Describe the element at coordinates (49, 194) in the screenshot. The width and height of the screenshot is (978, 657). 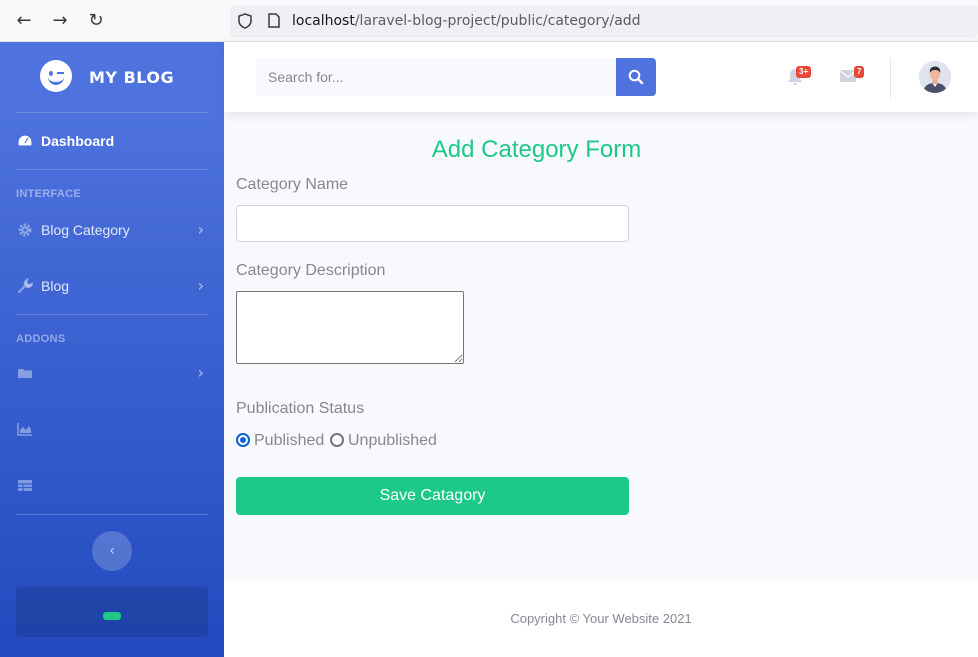
I see `sidebar-heading-interface: INTERFACE` at that location.